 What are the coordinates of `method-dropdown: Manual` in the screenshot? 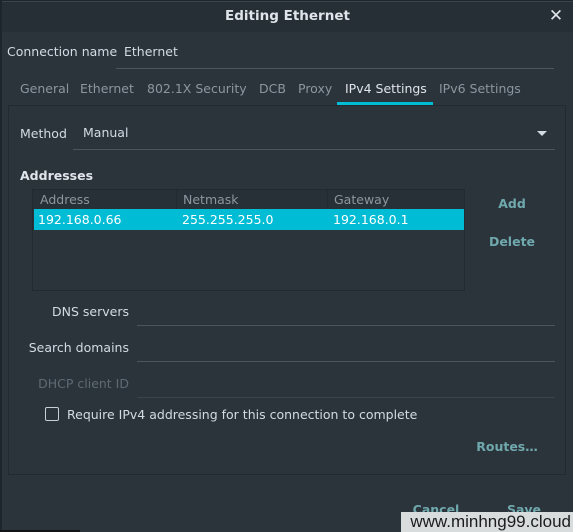 It's located at (314, 133).